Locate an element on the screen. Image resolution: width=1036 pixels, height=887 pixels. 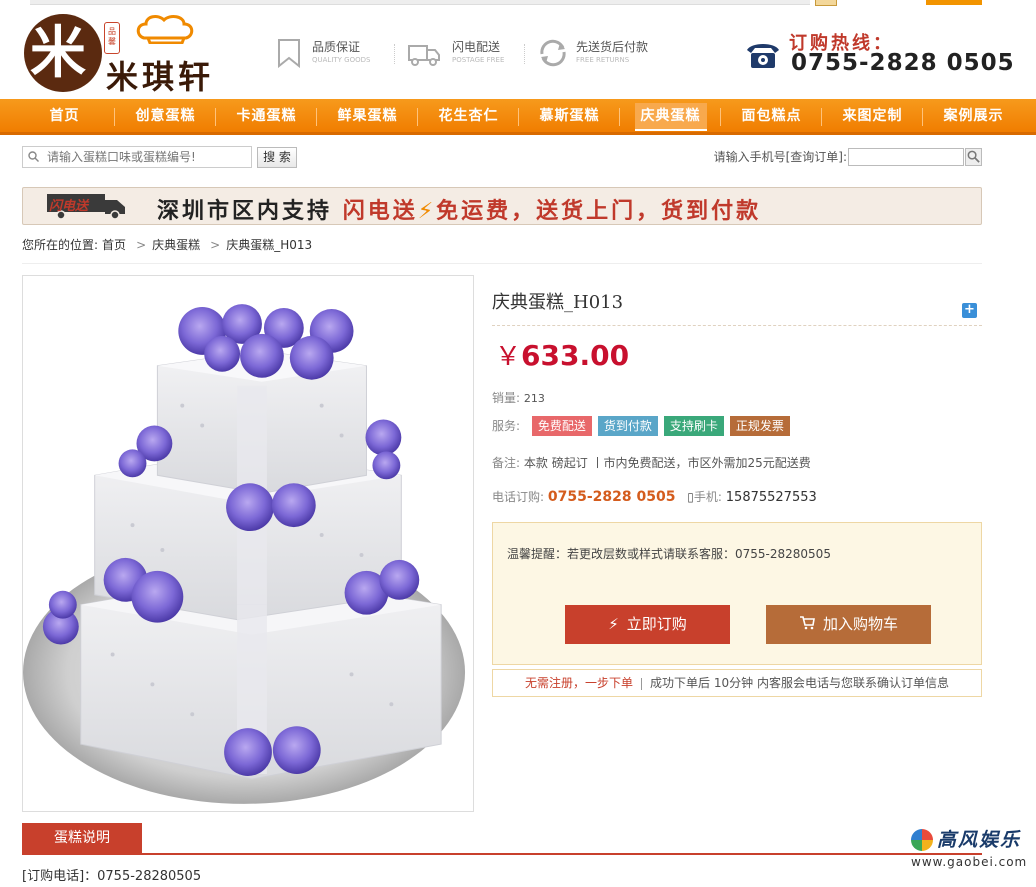
divider is located at coordinates (737, 325).